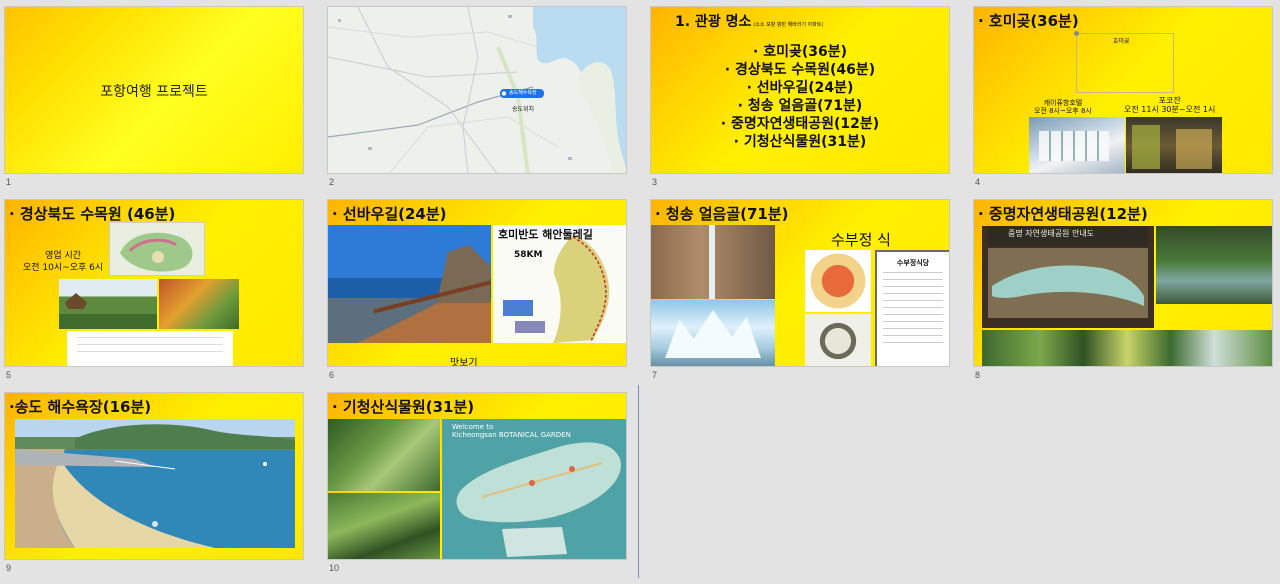 This screenshot has height=584, width=1280. What do you see at coordinates (464, 362) in the screenshot?
I see `slide-caption: 맛보기` at bounding box center [464, 362].